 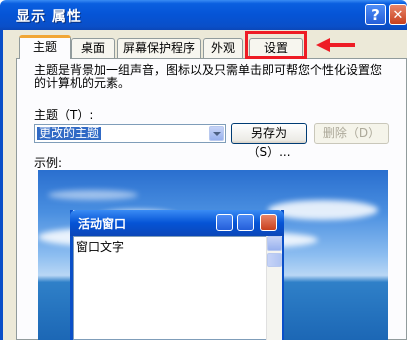 I want to click on sample-window-title-bar: 活动窗口, so click(x=177, y=223).